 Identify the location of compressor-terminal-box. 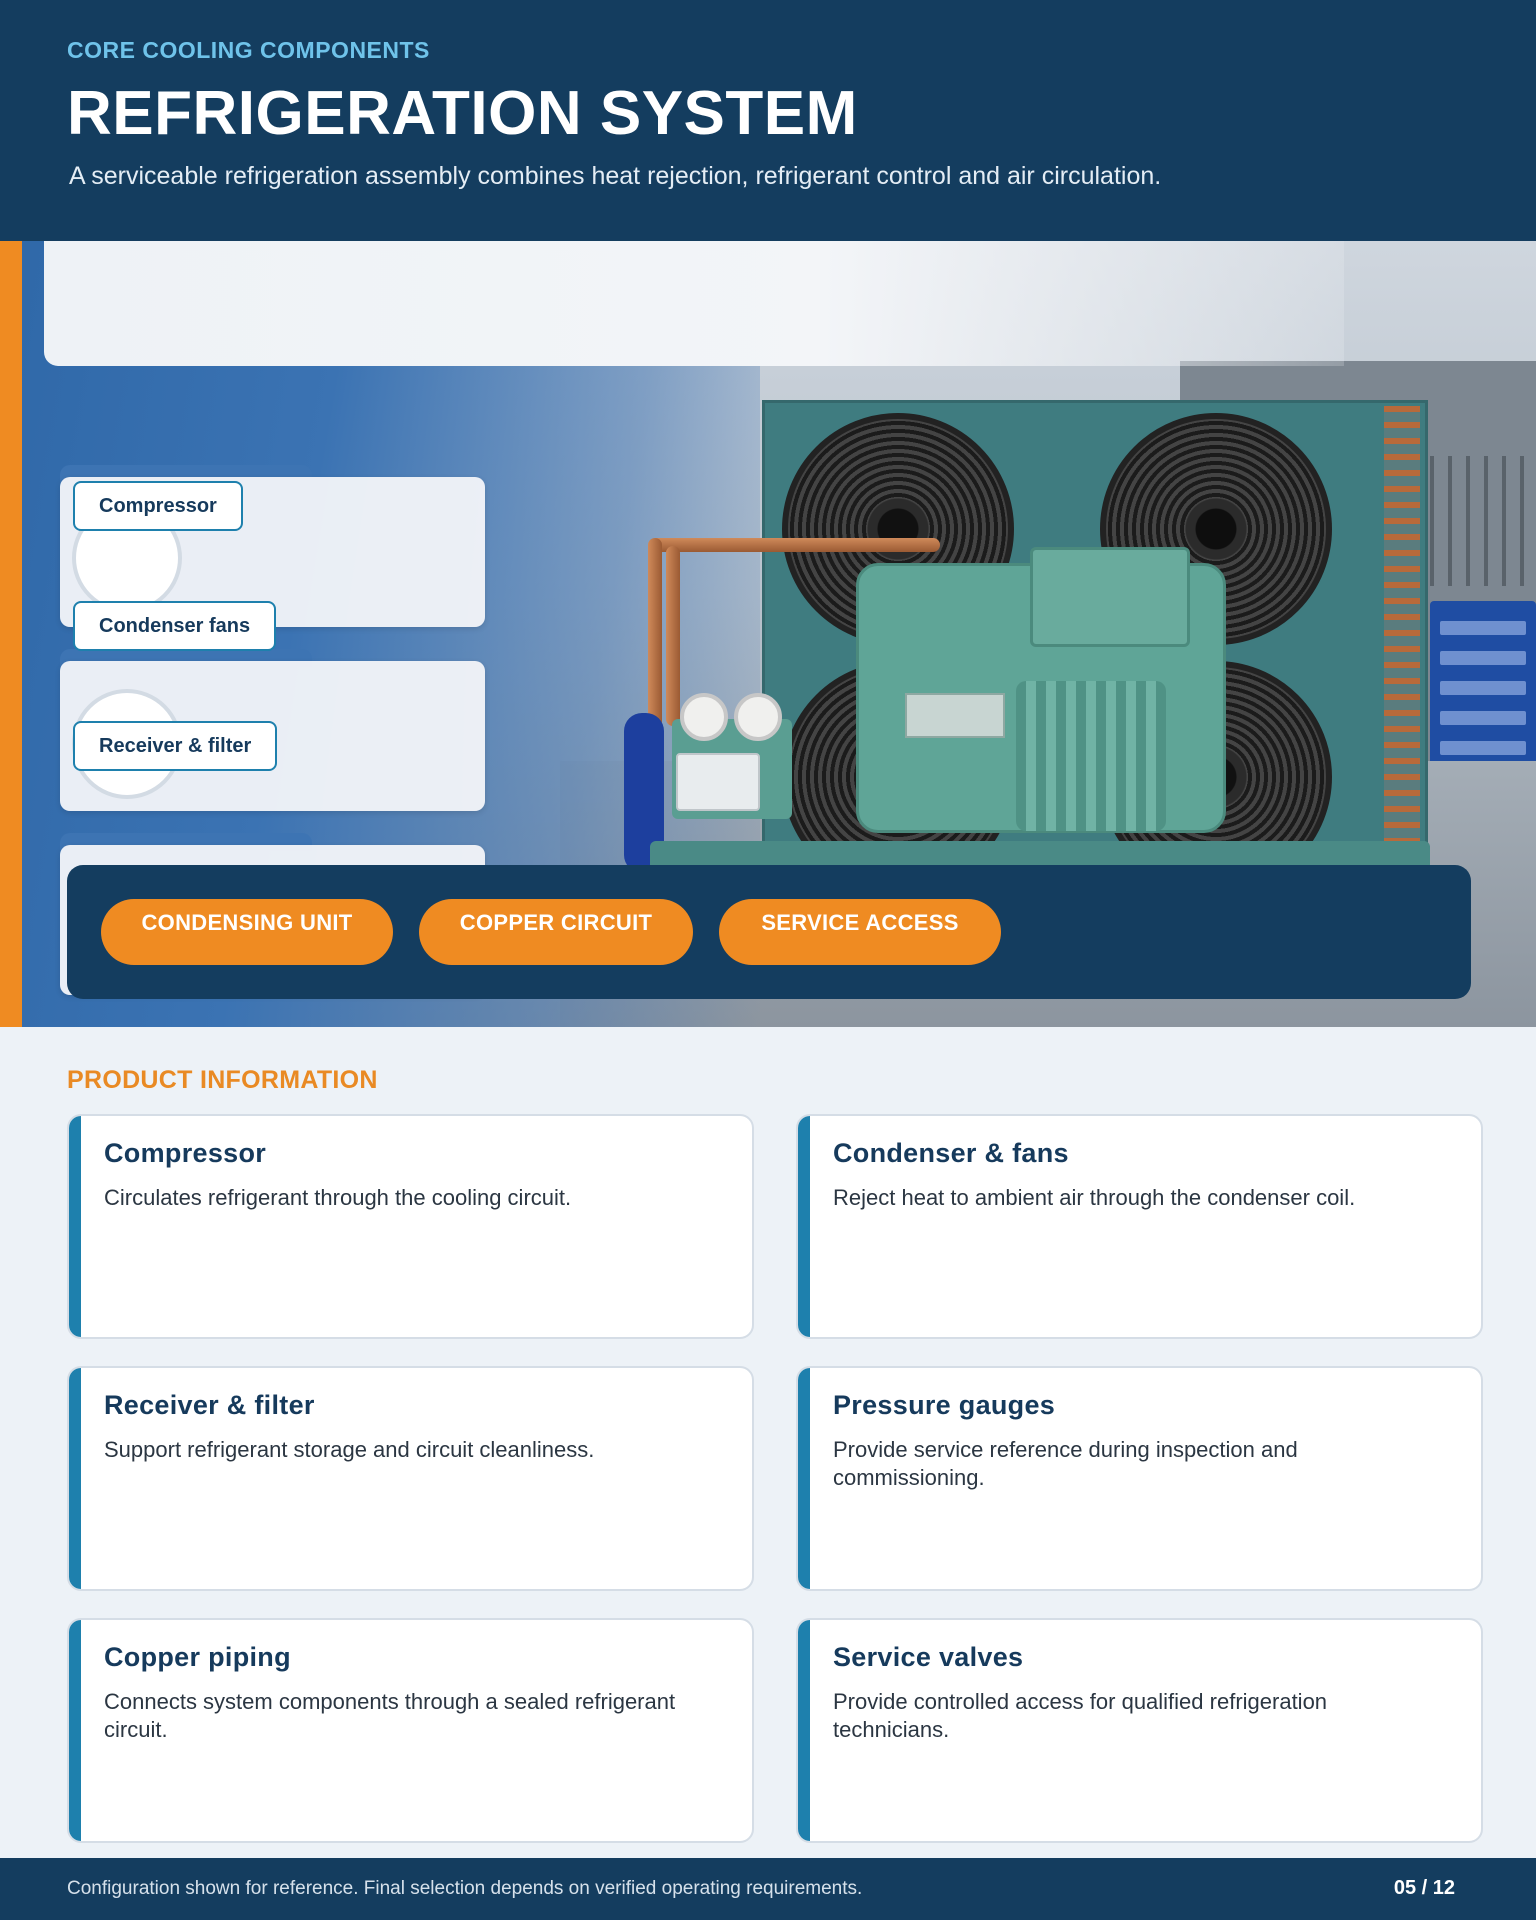
(1110, 597).